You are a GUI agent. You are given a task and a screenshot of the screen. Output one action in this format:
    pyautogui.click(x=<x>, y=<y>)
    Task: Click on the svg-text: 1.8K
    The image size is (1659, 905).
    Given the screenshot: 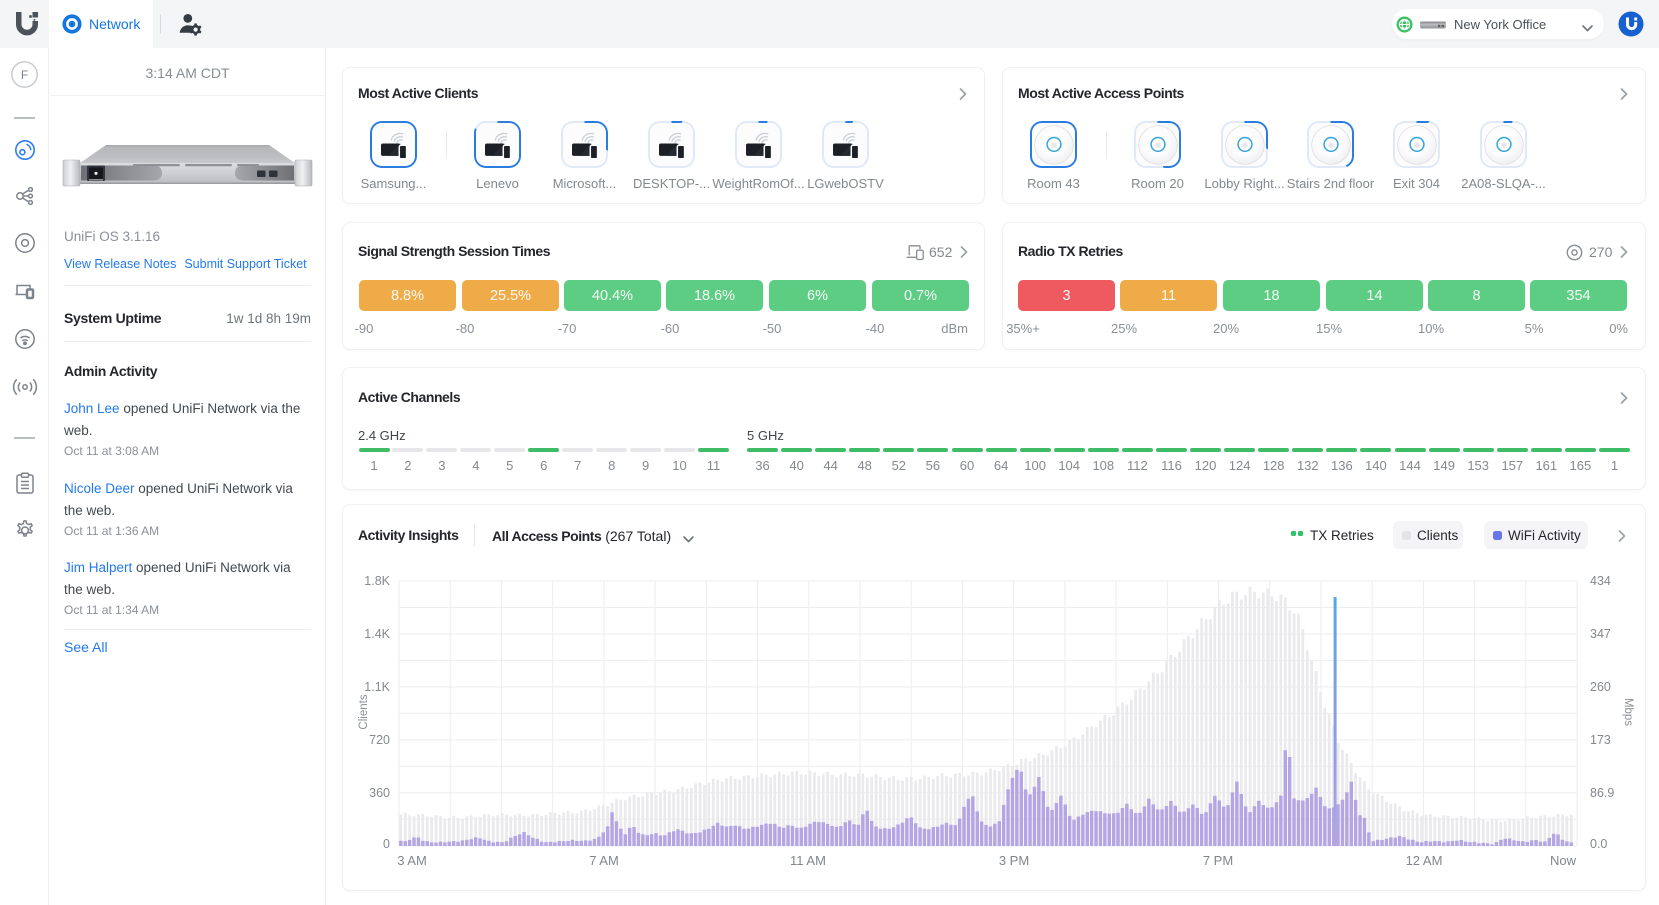 What is the action you would take?
    pyautogui.click(x=377, y=581)
    